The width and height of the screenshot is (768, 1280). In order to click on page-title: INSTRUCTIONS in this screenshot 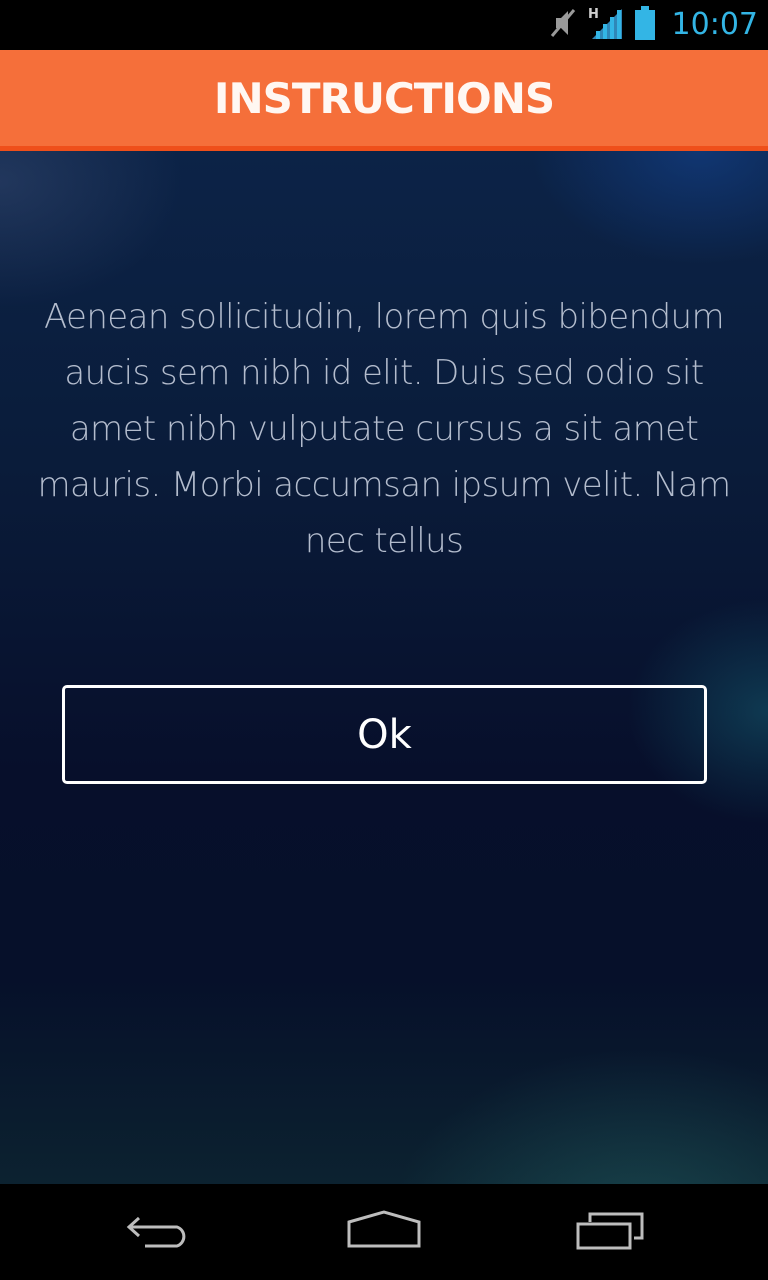, I will do `click(384, 98)`.